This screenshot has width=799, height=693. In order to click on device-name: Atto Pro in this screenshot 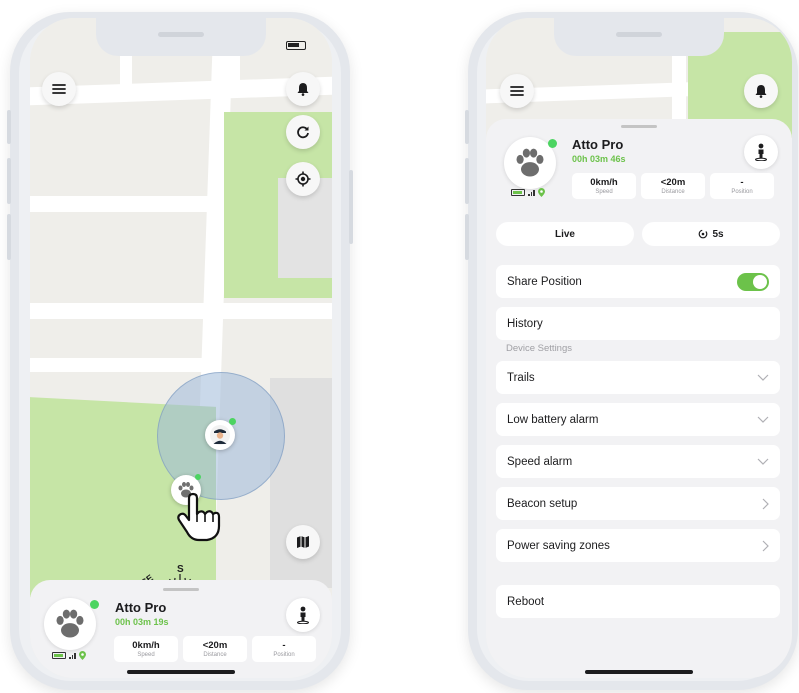, I will do `click(141, 607)`.